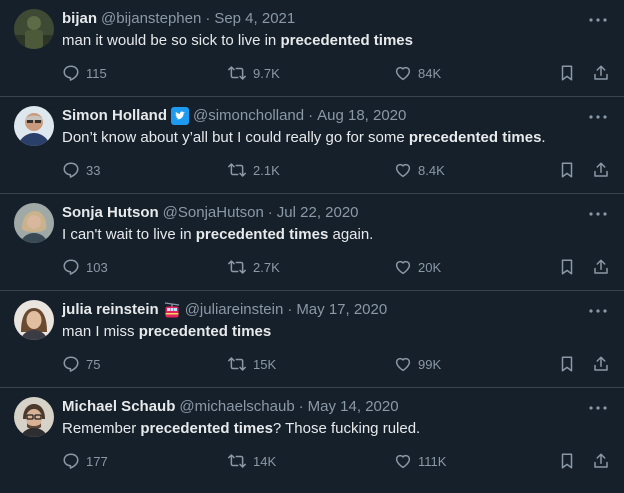 This screenshot has width=624, height=493. I want to click on tweet-actions: 177 14K 111K, so click(337, 461).